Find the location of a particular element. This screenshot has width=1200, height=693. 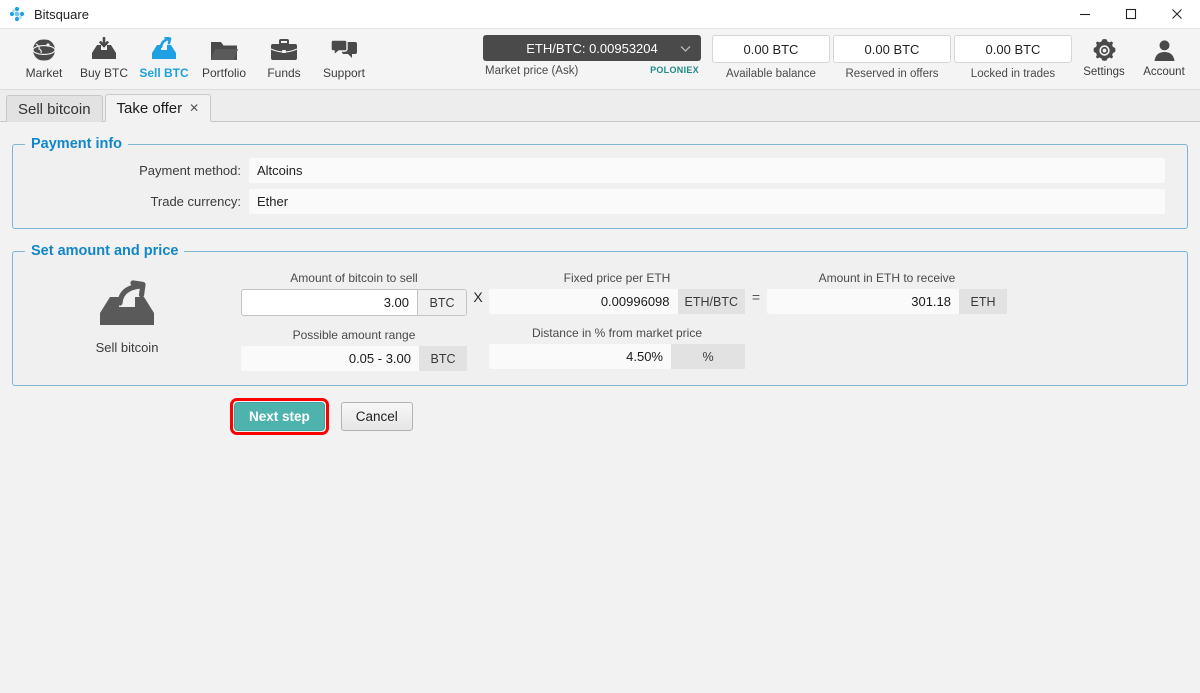

gear-icon is located at coordinates (1104, 50).